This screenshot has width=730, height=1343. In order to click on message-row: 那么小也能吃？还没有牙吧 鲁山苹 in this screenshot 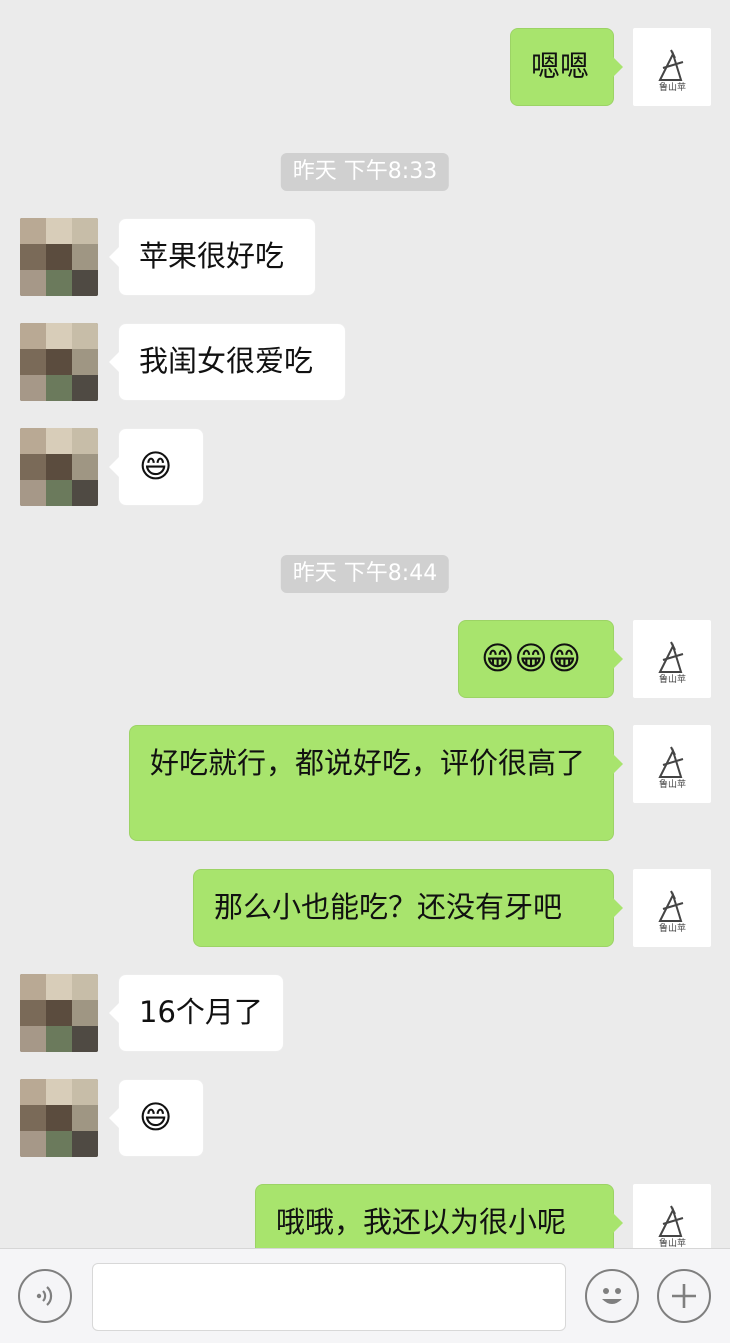, I will do `click(365, 909)`.